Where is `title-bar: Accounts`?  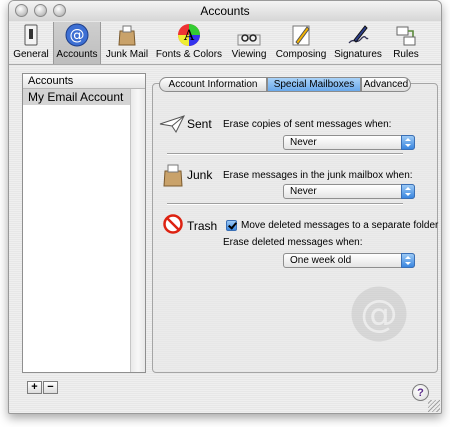 title-bar: Accounts is located at coordinates (225, 11).